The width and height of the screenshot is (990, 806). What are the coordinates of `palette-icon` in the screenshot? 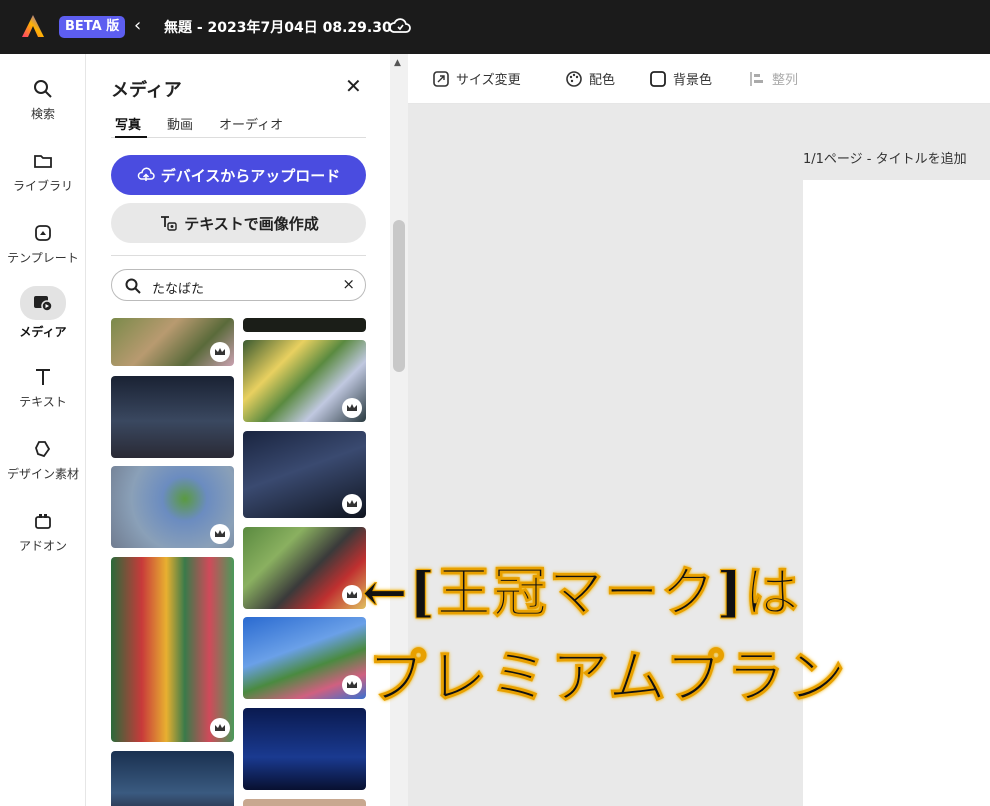 It's located at (574, 78).